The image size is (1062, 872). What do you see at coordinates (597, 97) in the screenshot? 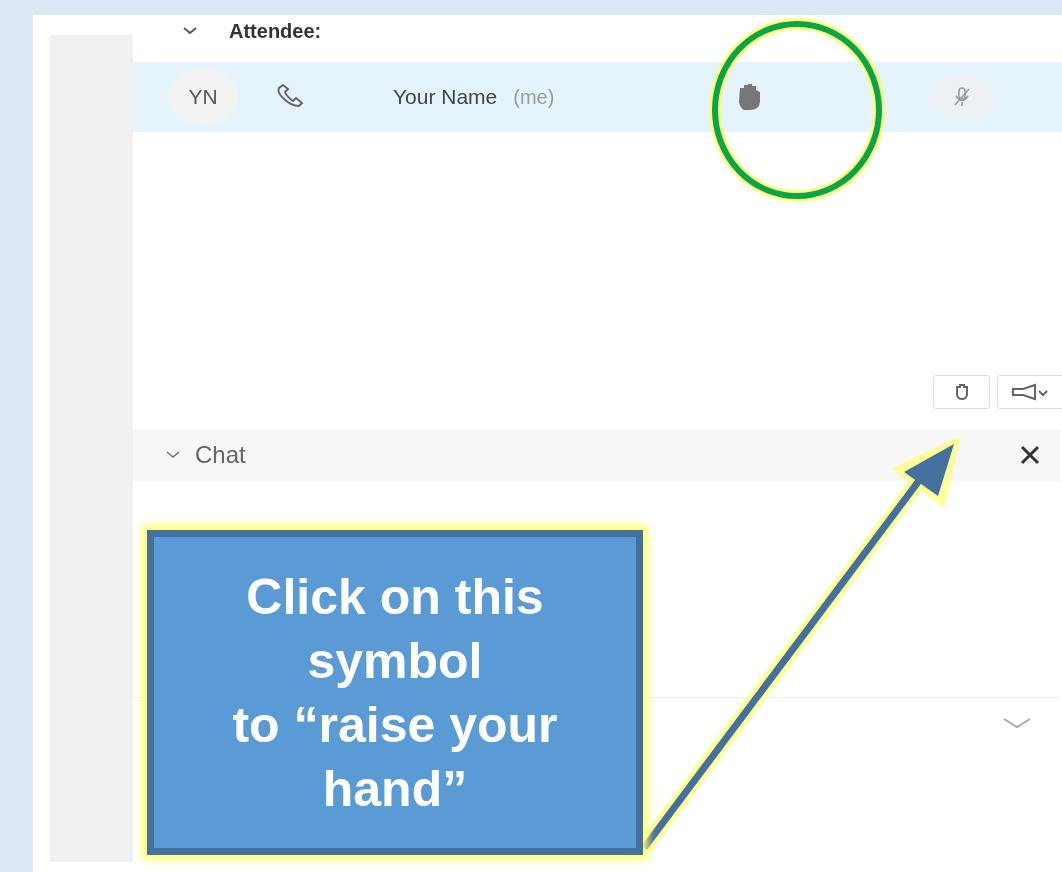
I see `participant-row: YN Your Name (me)` at bounding box center [597, 97].